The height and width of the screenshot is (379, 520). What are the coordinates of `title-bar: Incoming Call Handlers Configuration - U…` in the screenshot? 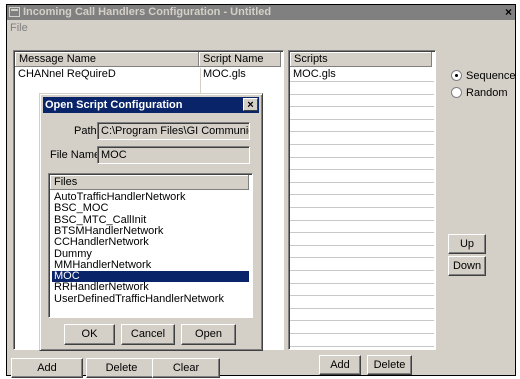 It's located at (261, 12).